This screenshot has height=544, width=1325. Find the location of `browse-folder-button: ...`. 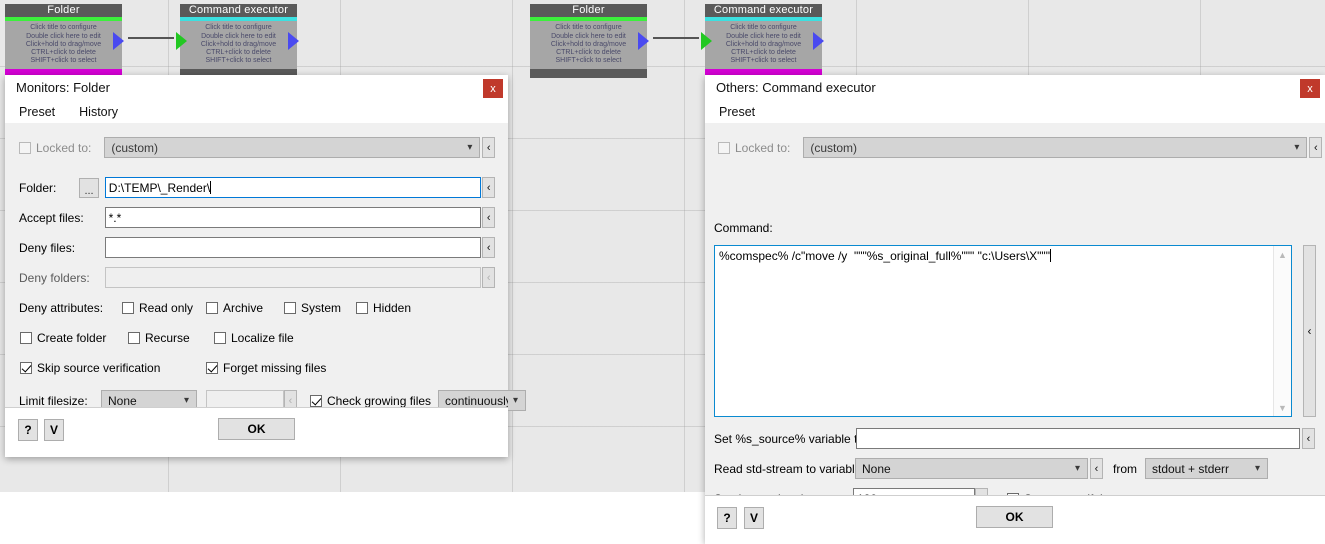

browse-folder-button: ... is located at coordinates (89, 187).